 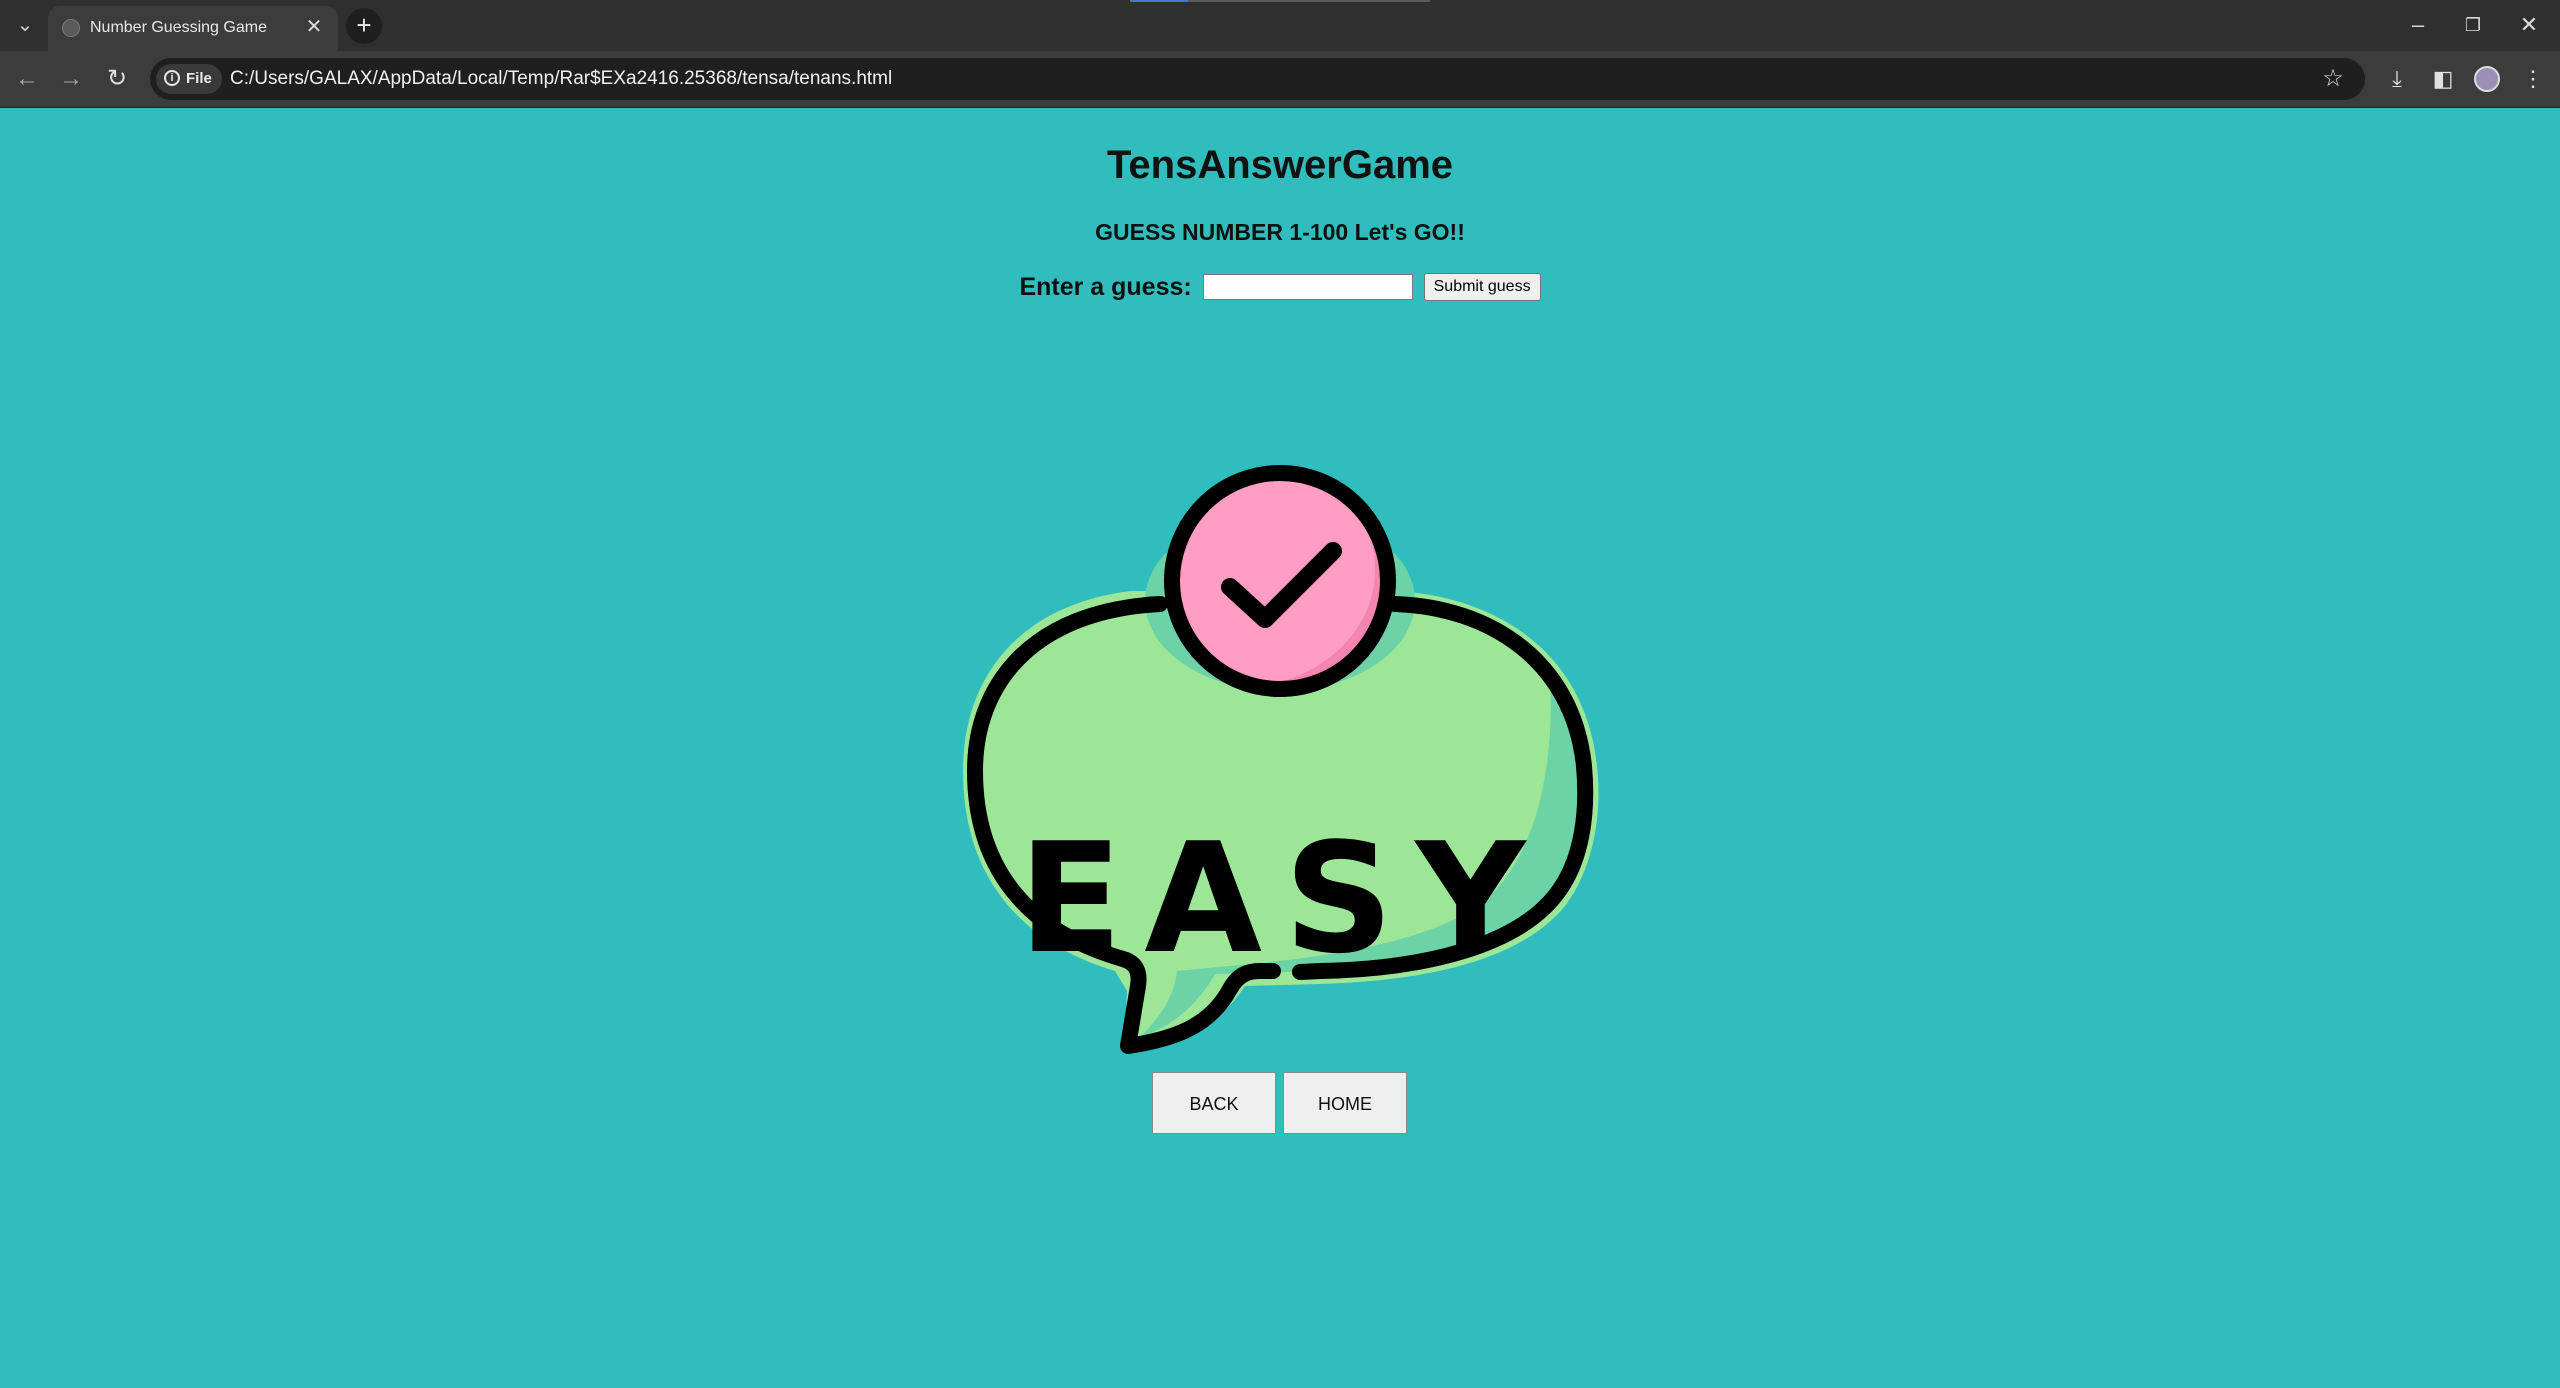 What do you see at coordinates (27, 79) in the screenshot?
I see `back-arrow-icon: ←` at bounding box center [27, 79].